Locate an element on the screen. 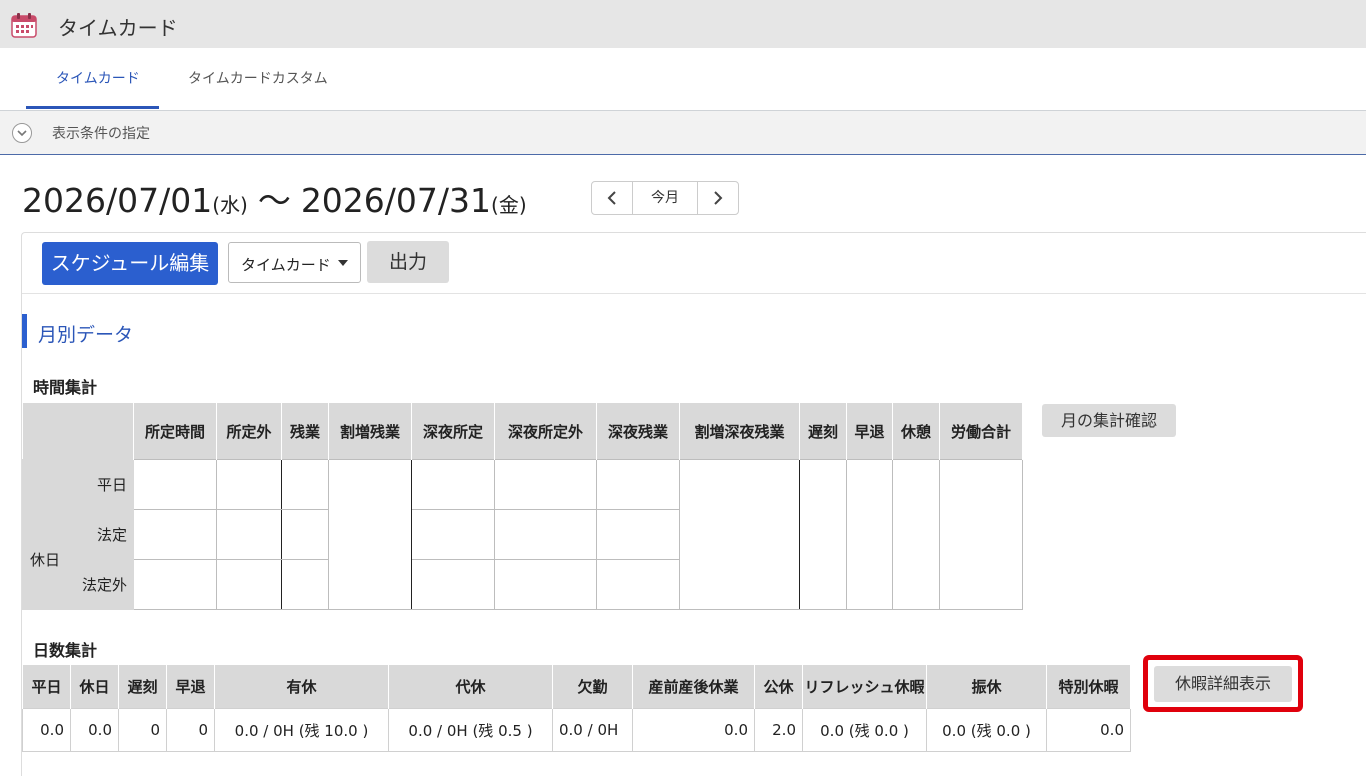 The image size is (1366, 776). col-header: 所定外 is located at coordinates (249, 431).